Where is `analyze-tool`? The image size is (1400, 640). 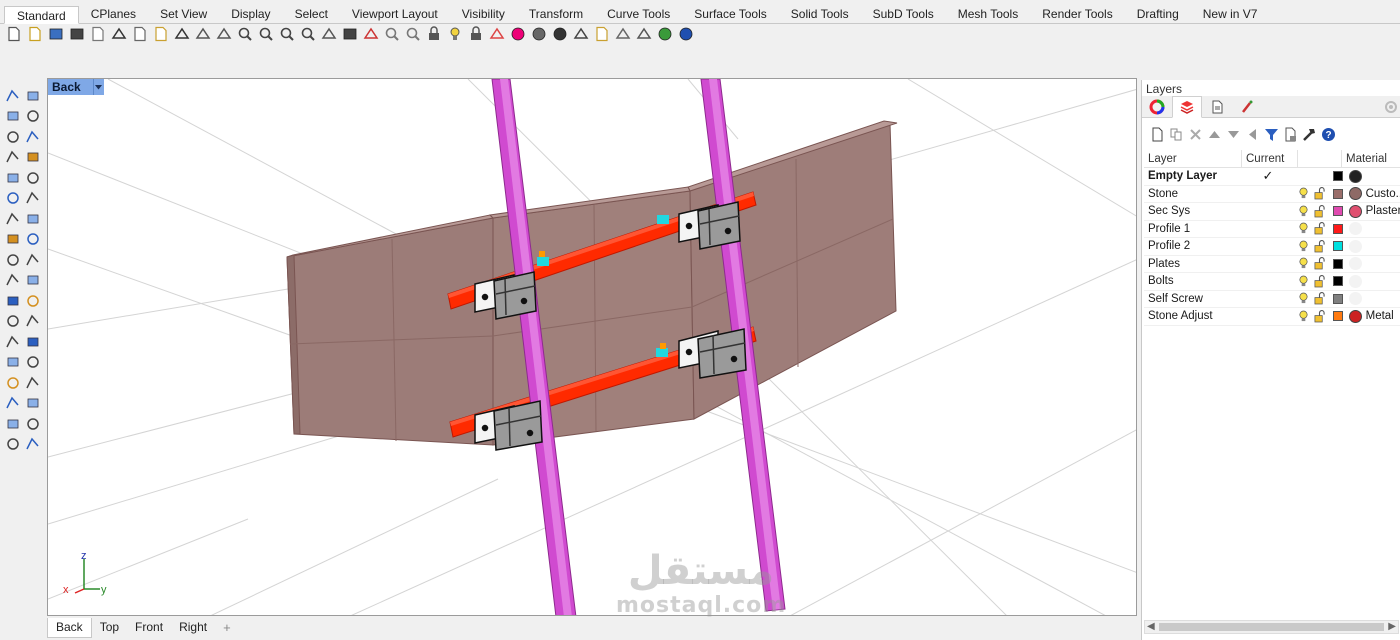 analyze-tool is located at coordinates (13, 362).